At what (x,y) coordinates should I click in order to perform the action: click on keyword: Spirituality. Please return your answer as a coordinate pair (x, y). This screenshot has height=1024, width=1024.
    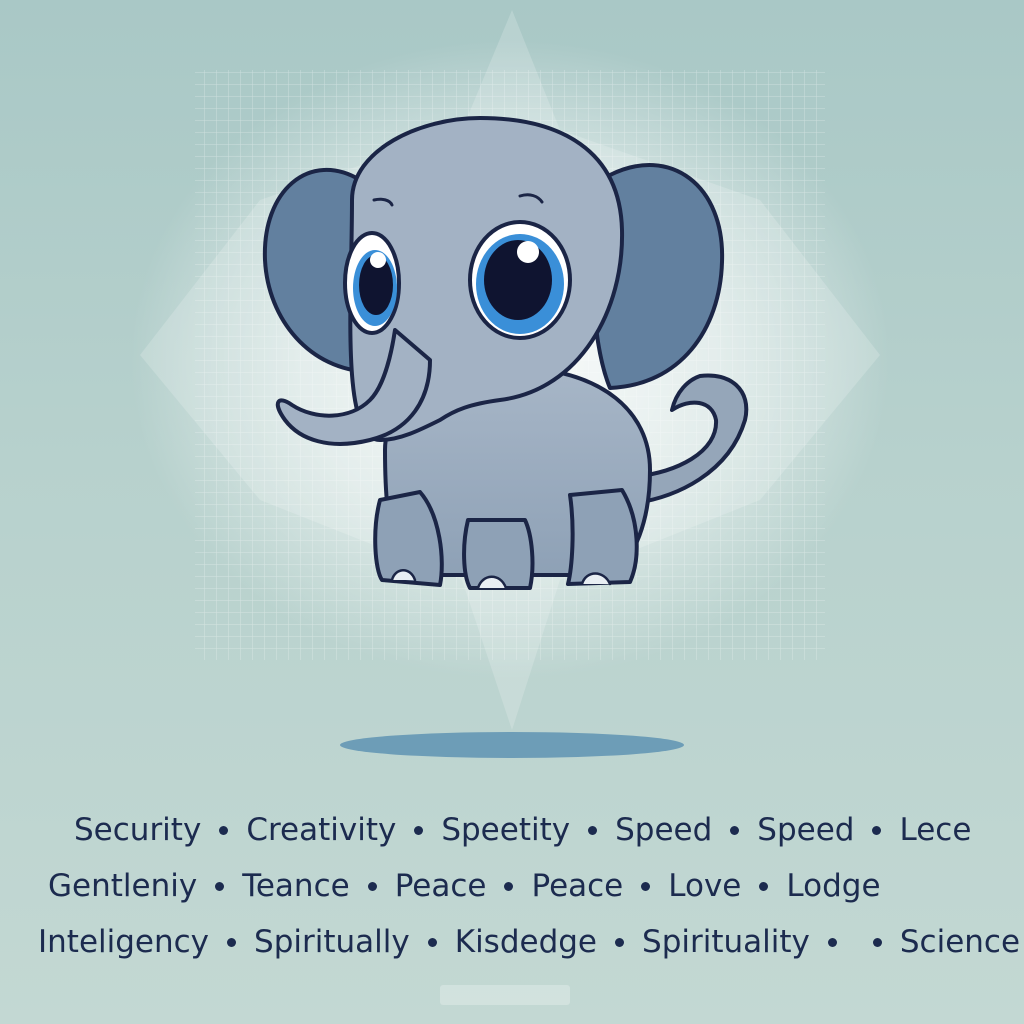
    Looking at the image, I should click on (726, 942).